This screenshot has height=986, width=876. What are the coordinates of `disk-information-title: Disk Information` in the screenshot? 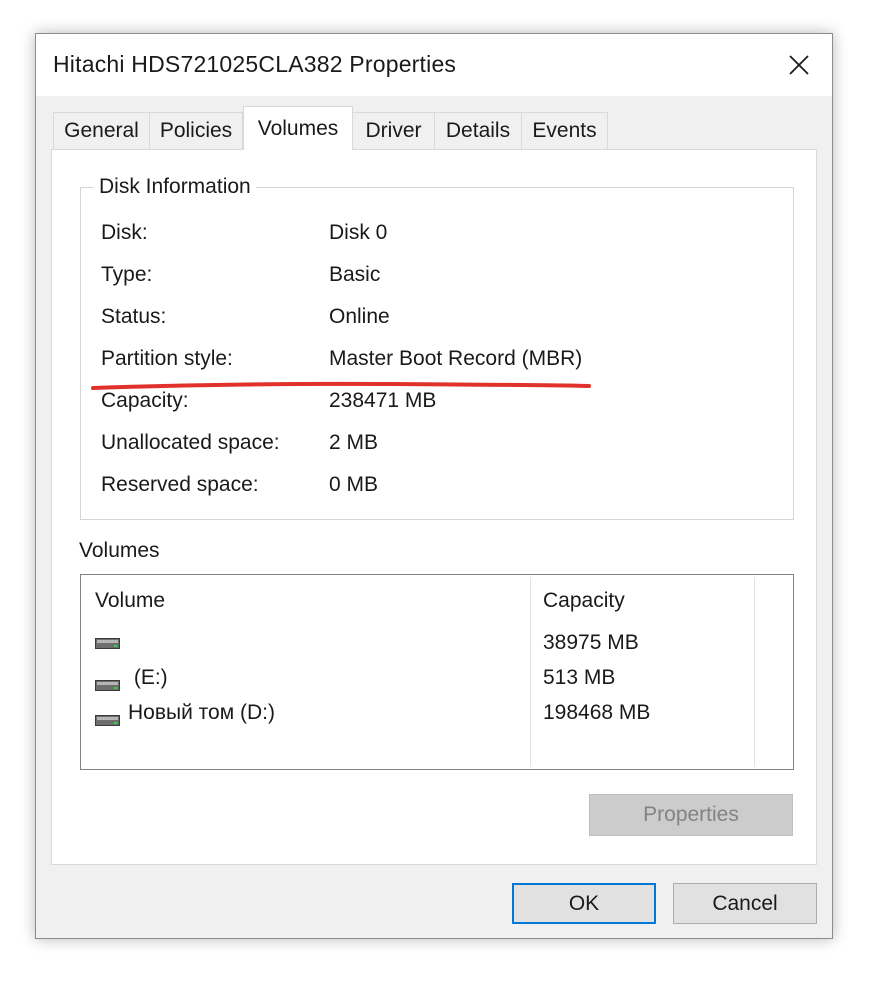 It's located at (175, 187).